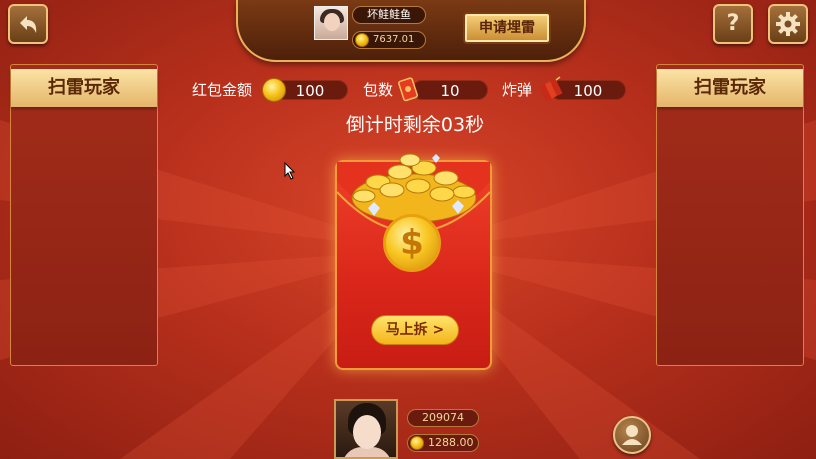 The width and height of the screenshot is (816, 459). I want to click on bottom-player-coins-value: 1288.00, so click(451, 442).